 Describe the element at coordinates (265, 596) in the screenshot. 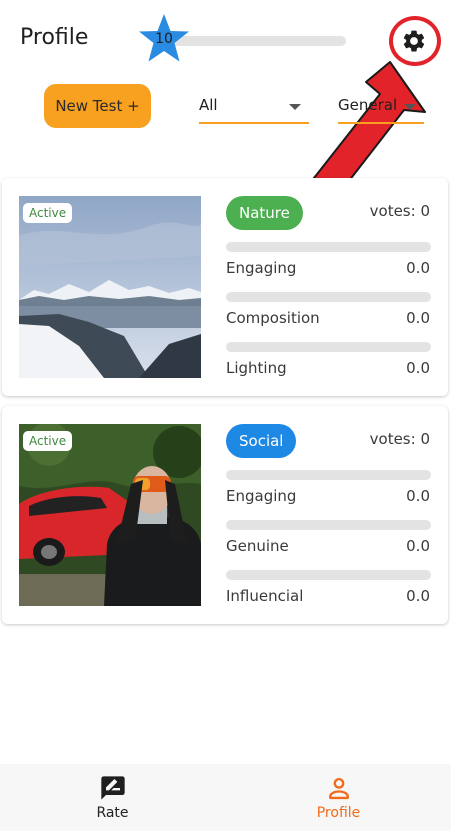

I see `metric-label: Influencial` at that location.